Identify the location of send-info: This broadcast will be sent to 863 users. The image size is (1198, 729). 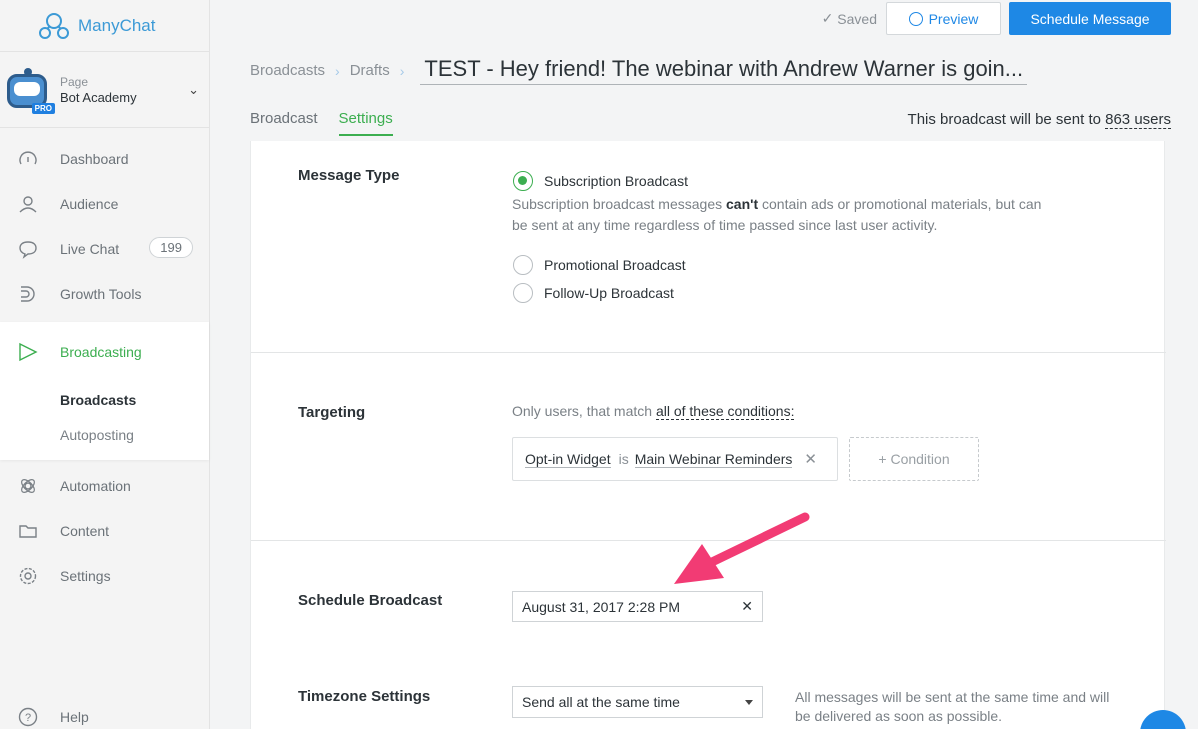
(1039, 120).